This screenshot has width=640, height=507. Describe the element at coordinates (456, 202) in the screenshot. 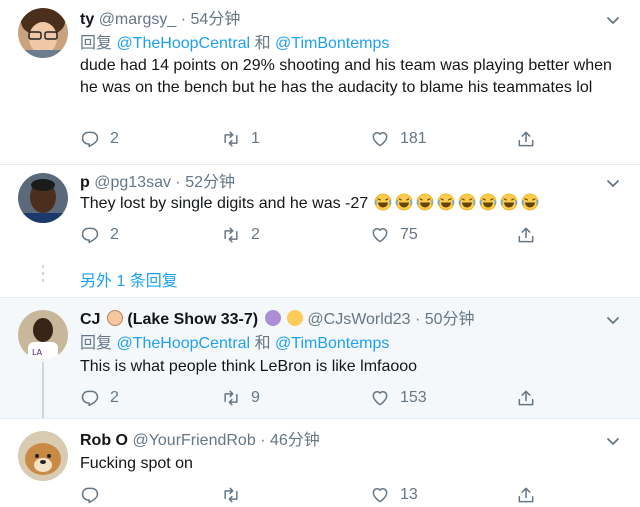

I see `laughing-emoji-row` at that location.